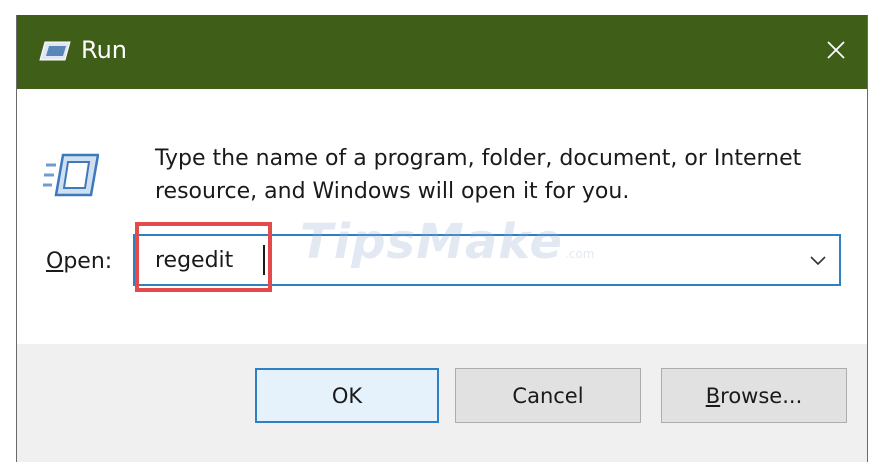 The width and height of the screenshot is (870, 462). Describe the element at coordinates (713, 395) in the screenshot. I see `browse-accelerator: B` at that location.